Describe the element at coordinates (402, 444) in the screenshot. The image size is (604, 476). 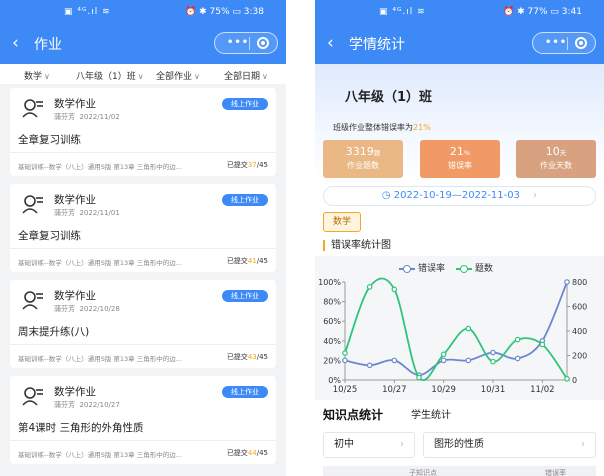
I see `chevron-right-icon: ›` at that location.